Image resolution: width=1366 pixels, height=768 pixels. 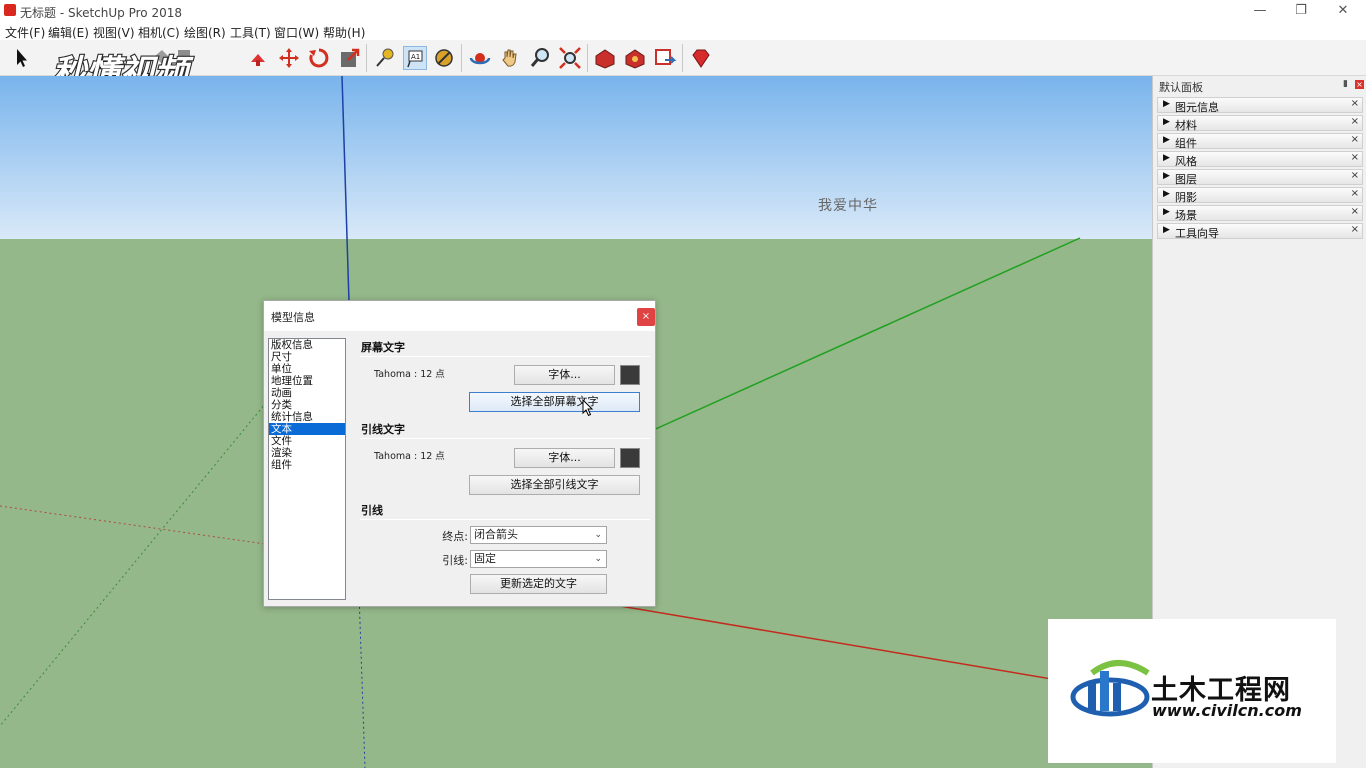 I want to click on mouse-cursor-icon, so click(x=588, y=408).